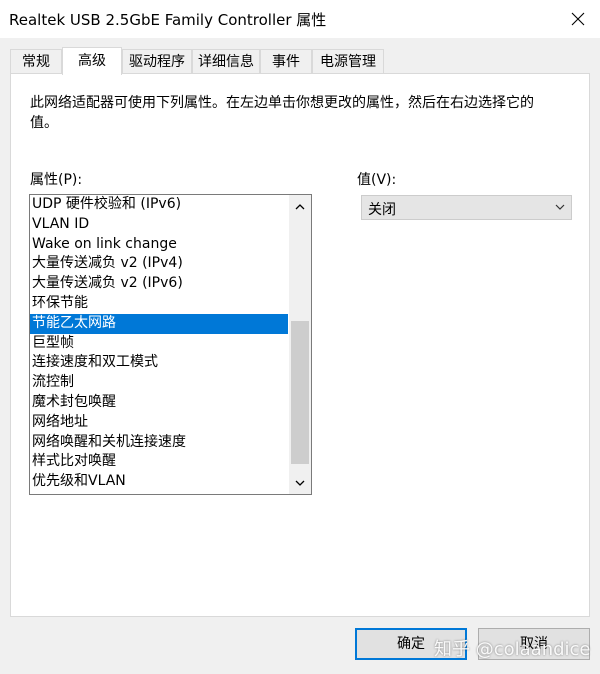 This screenshot has height=674, width=600. What do you see at coordinates (159, 205) in the screenshot?
I see `property-item: UDP 硬件校验和 (IPv6)` at bounding box center [159, 205].